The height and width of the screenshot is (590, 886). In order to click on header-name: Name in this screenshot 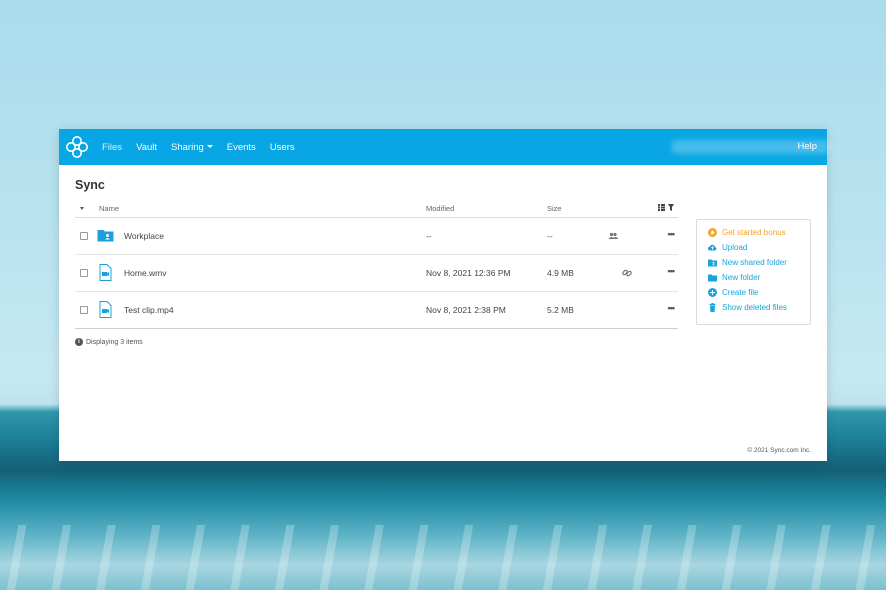, I will do `click(109, 208)`.